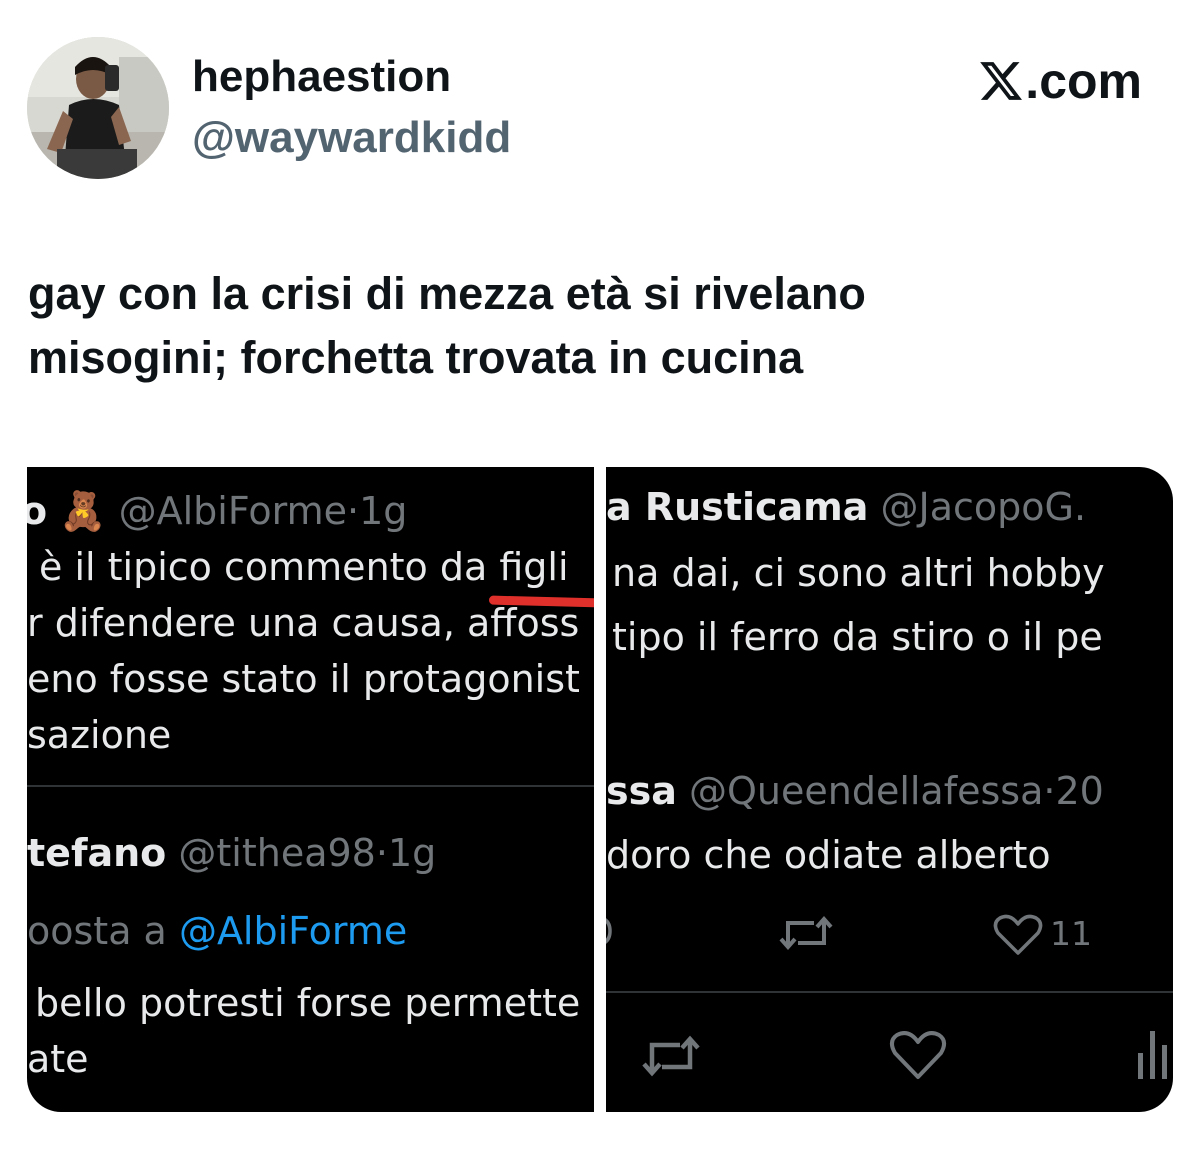  What do you see at coordinates (303, 679) in the screenshot?
I see `tweet-body-line: eno fosse stato il protagonist` at bounding box center [303, 679].